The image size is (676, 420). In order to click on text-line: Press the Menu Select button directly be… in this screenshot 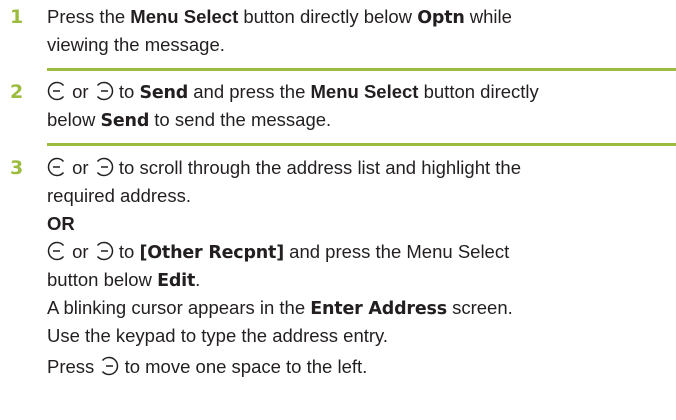, I will do `click(279, 17)`.